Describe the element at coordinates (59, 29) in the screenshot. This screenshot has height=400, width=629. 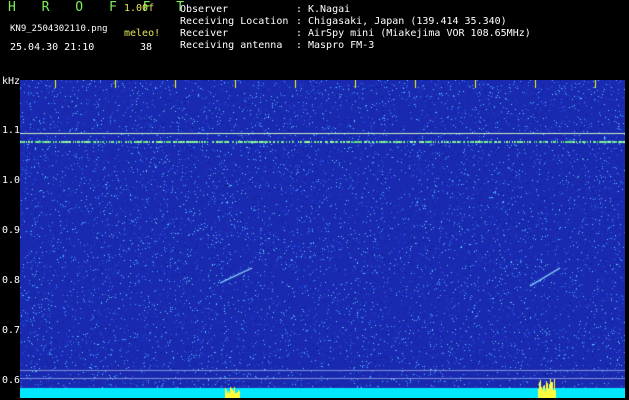
I see `filename-label: KN9_2504302110.png` at that location.